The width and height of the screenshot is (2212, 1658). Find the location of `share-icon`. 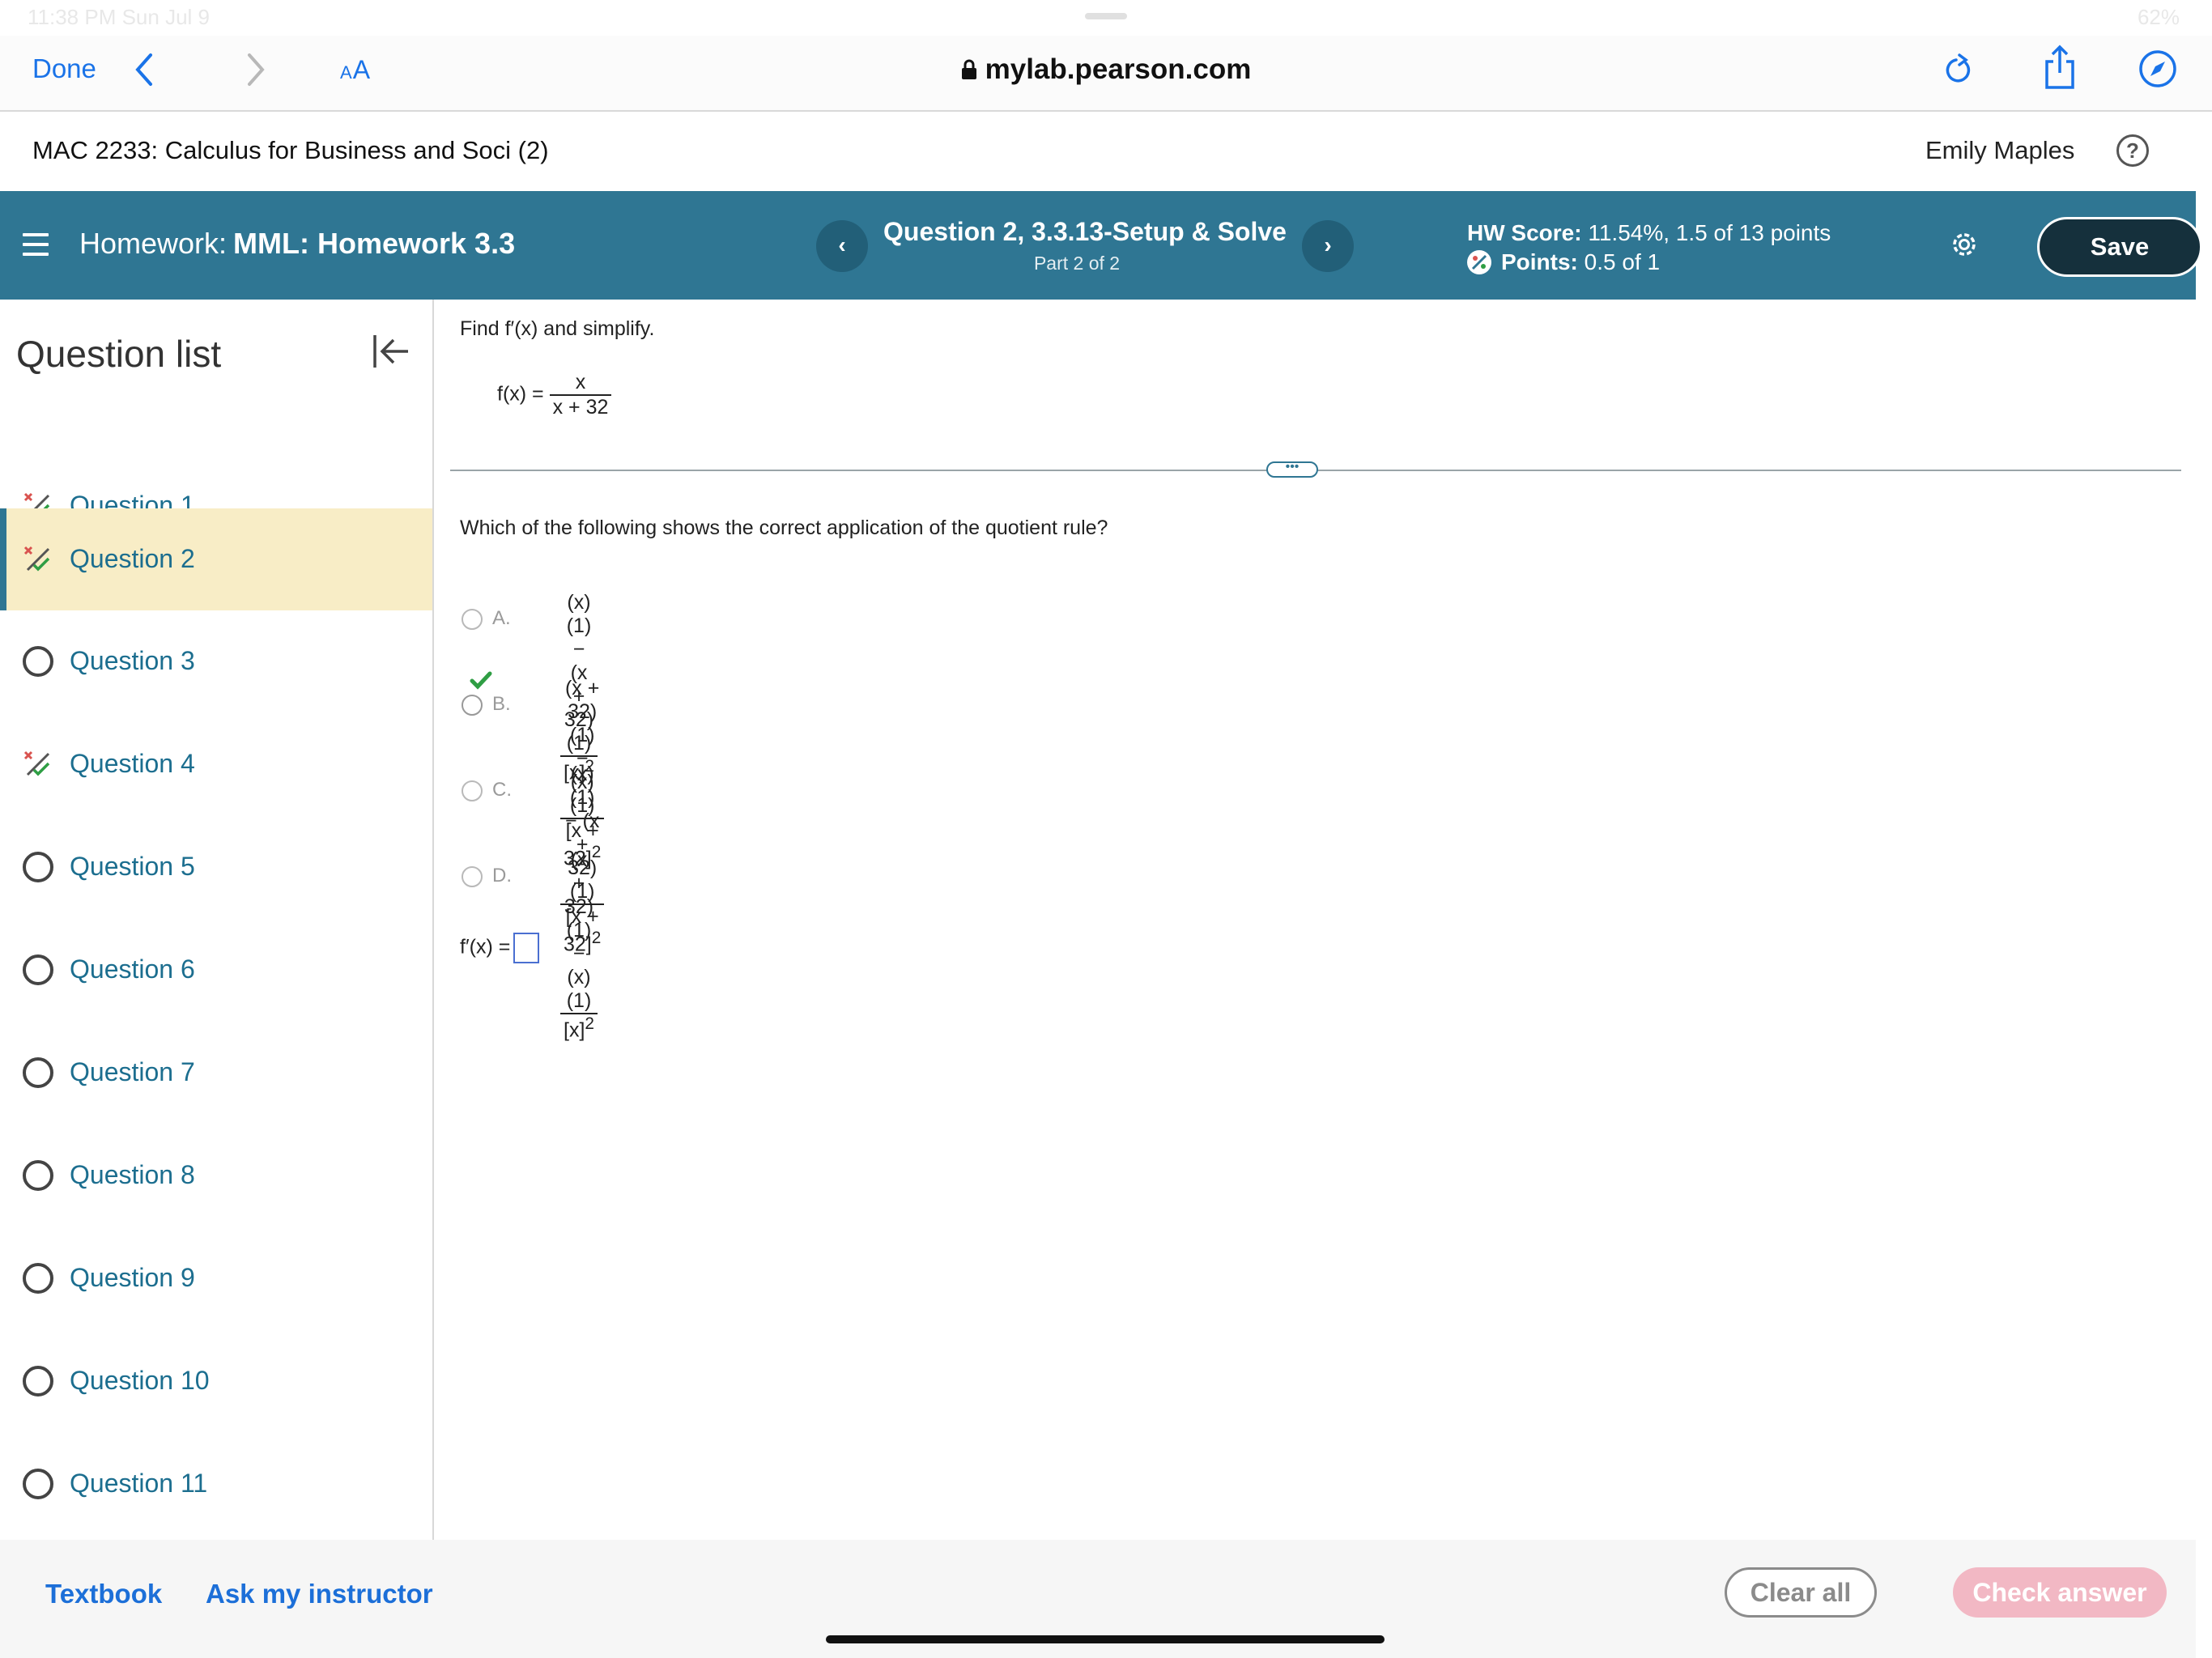

share-icon is located at coordinates (2060, 69).